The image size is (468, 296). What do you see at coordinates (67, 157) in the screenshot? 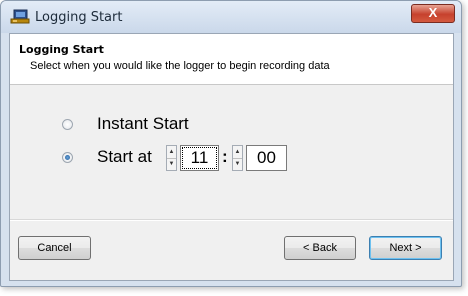
I see `start-at-radio` at bounding box center [67, 157].